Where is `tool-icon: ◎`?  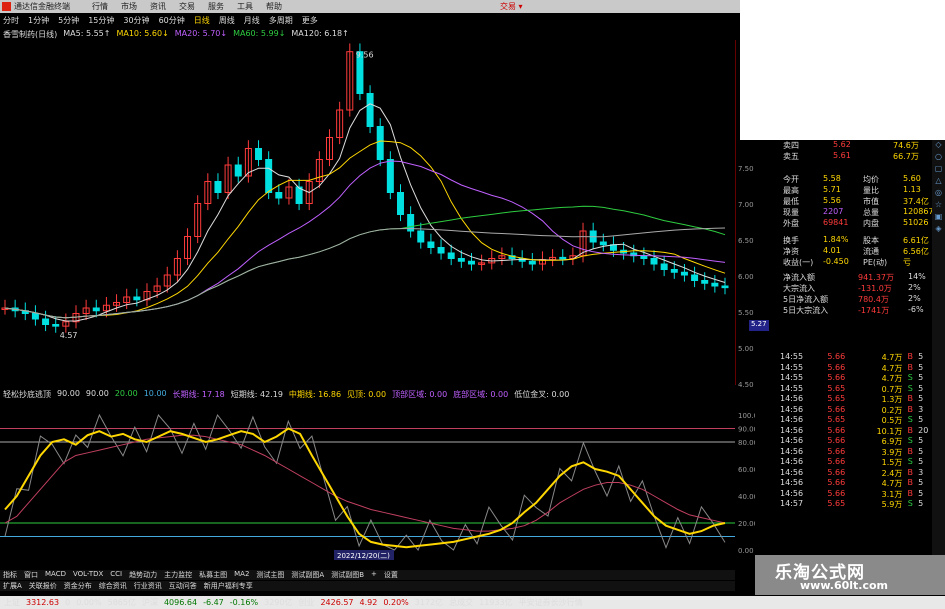
tool-icon: ◎ is located at coordinates (938, 194).